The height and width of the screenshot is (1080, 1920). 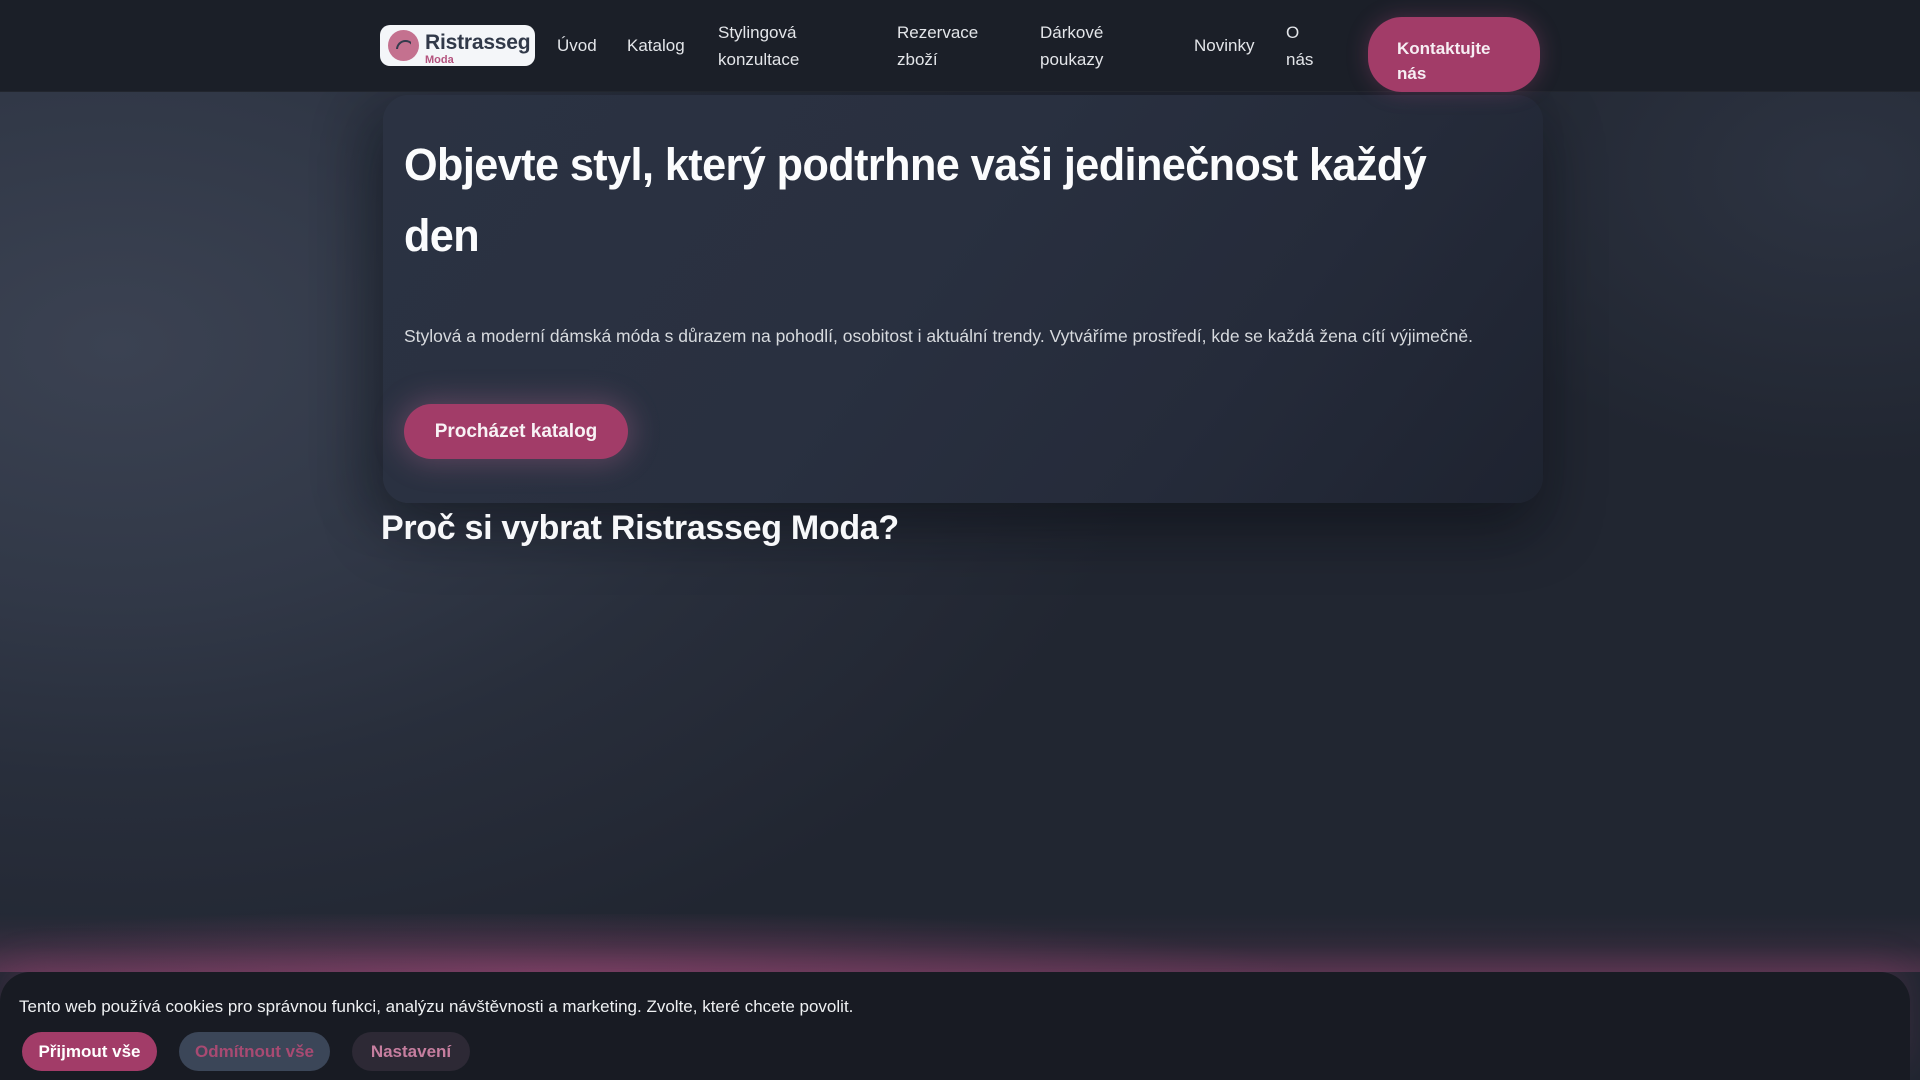 I want to click on nav-link-rezervace-zbozi: Rezervace zboží, so click(x=943, y=46).